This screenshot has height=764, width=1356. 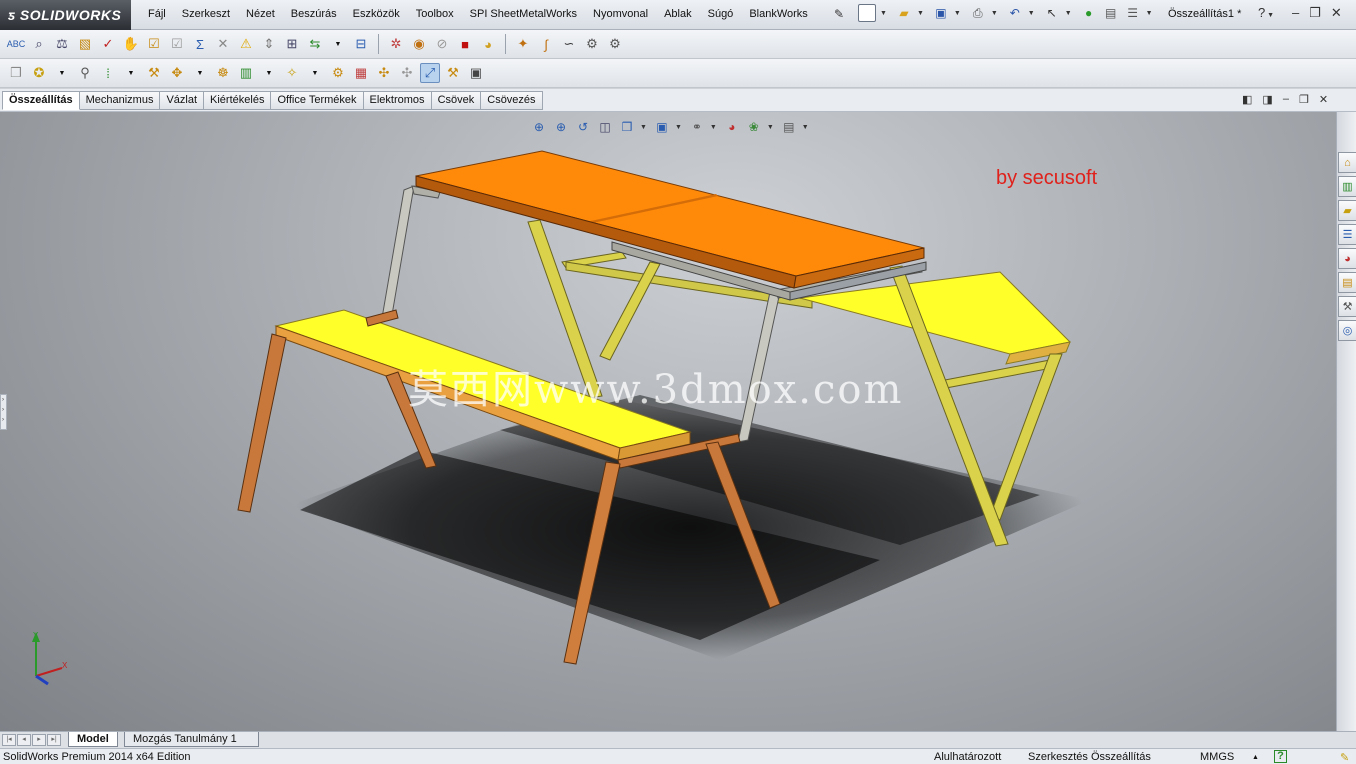 I want to click on mass-properties-icon: ⚖, so click(x=62, y=44).